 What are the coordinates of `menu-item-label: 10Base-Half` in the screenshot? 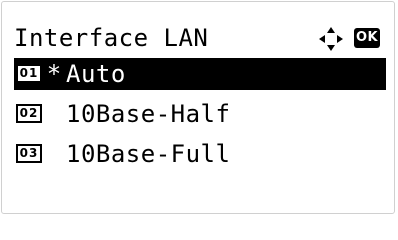 It's located at (148, 114).